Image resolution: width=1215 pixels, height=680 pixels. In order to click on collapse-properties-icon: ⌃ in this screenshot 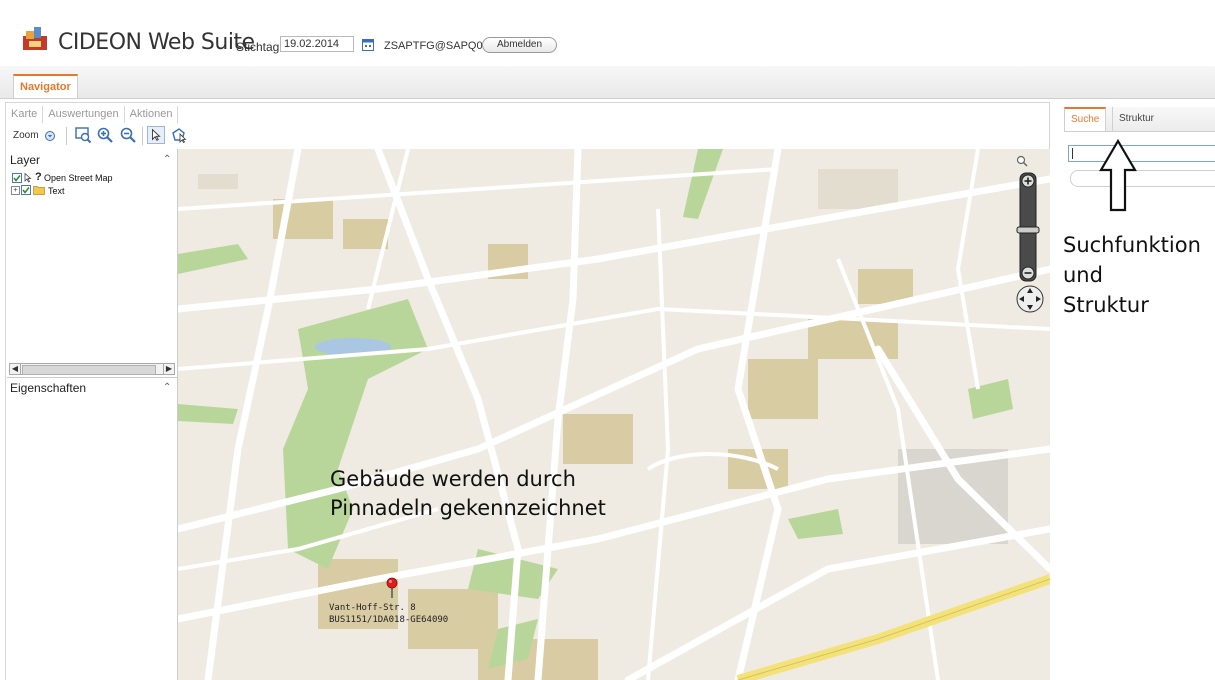, I will do `click(168, 388)`.